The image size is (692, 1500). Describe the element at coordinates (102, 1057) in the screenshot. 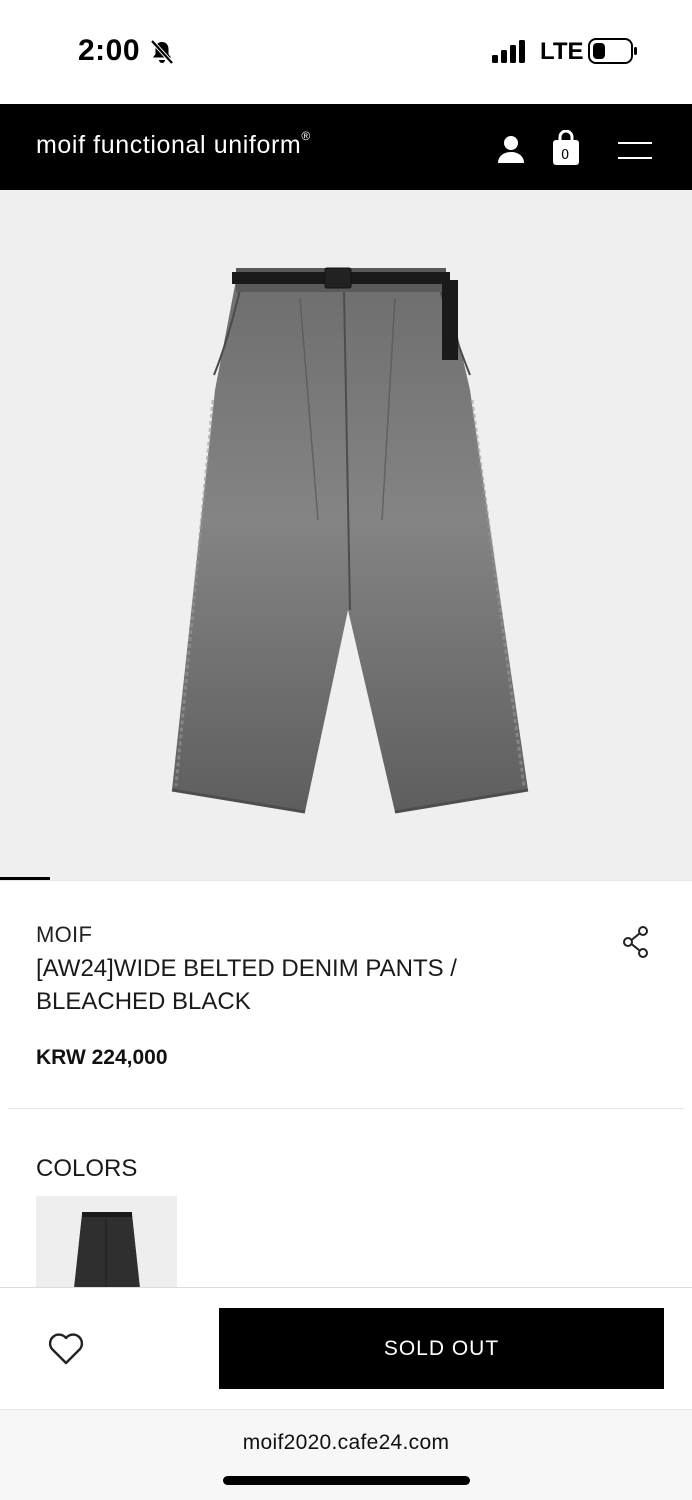

I see `product-price: KRW 224,000` at that location.